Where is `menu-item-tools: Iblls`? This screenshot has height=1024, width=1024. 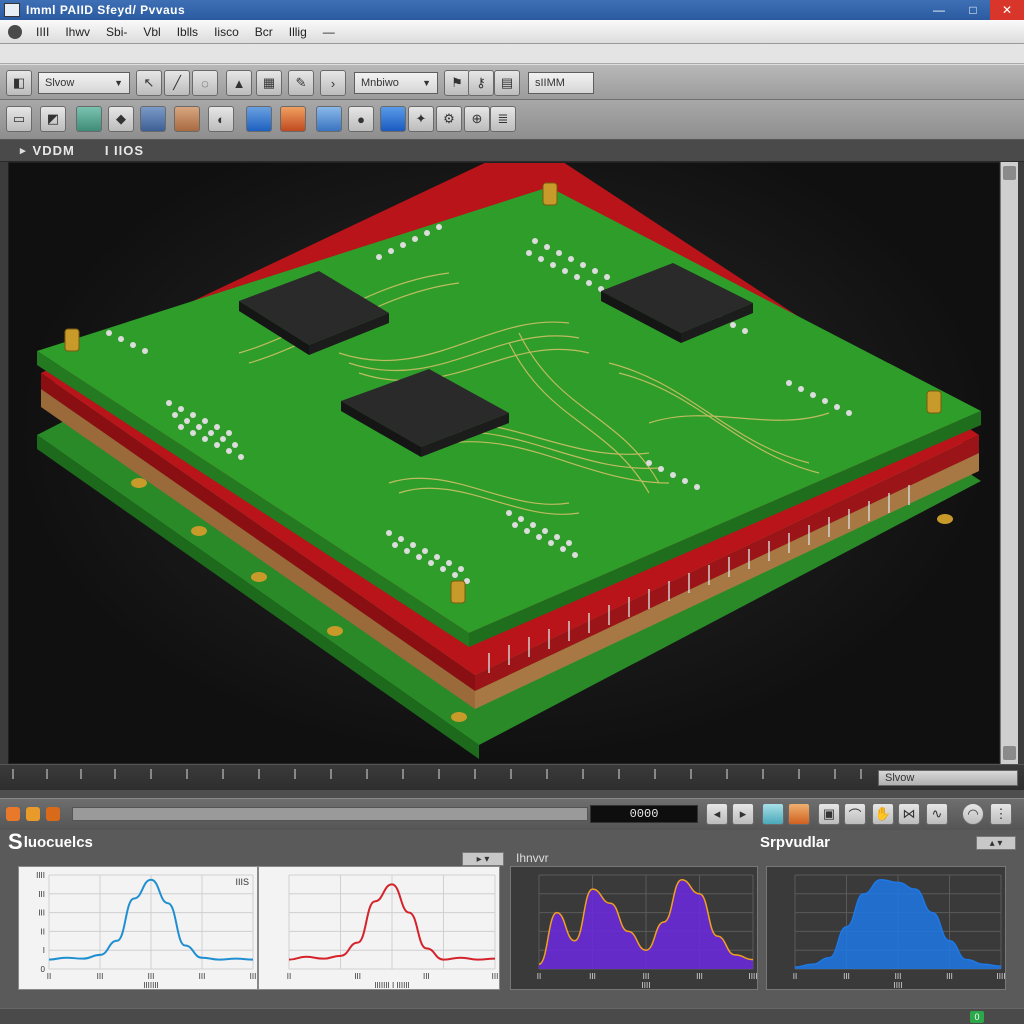
menu-item-tools: Iblls is located at coordinates (187, 32).